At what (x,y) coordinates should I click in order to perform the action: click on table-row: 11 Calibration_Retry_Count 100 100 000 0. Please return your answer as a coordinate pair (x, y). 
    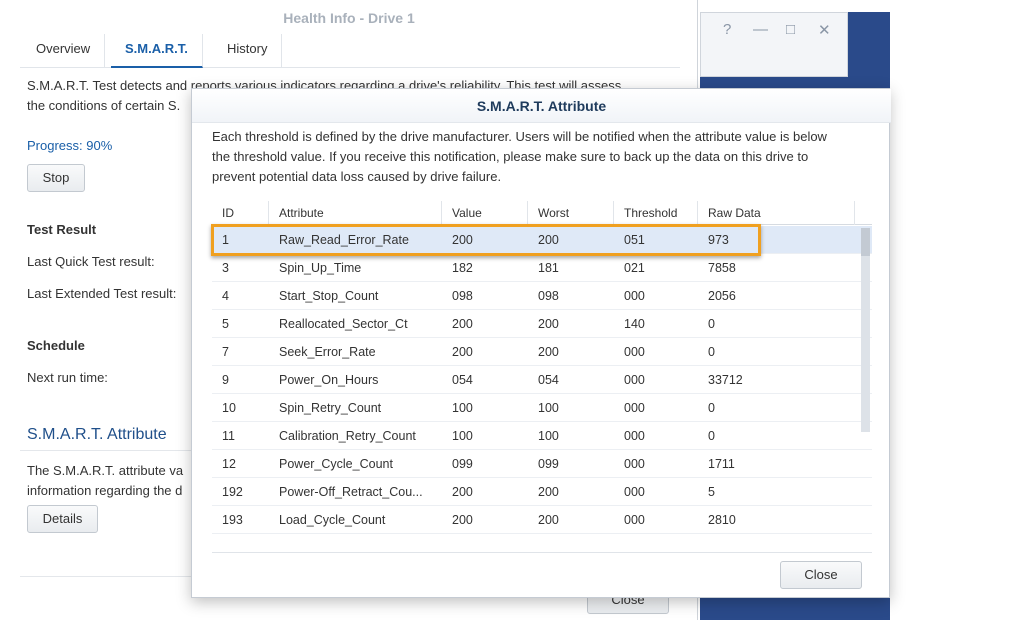
    Looking at the image, I should click on (542, 436).